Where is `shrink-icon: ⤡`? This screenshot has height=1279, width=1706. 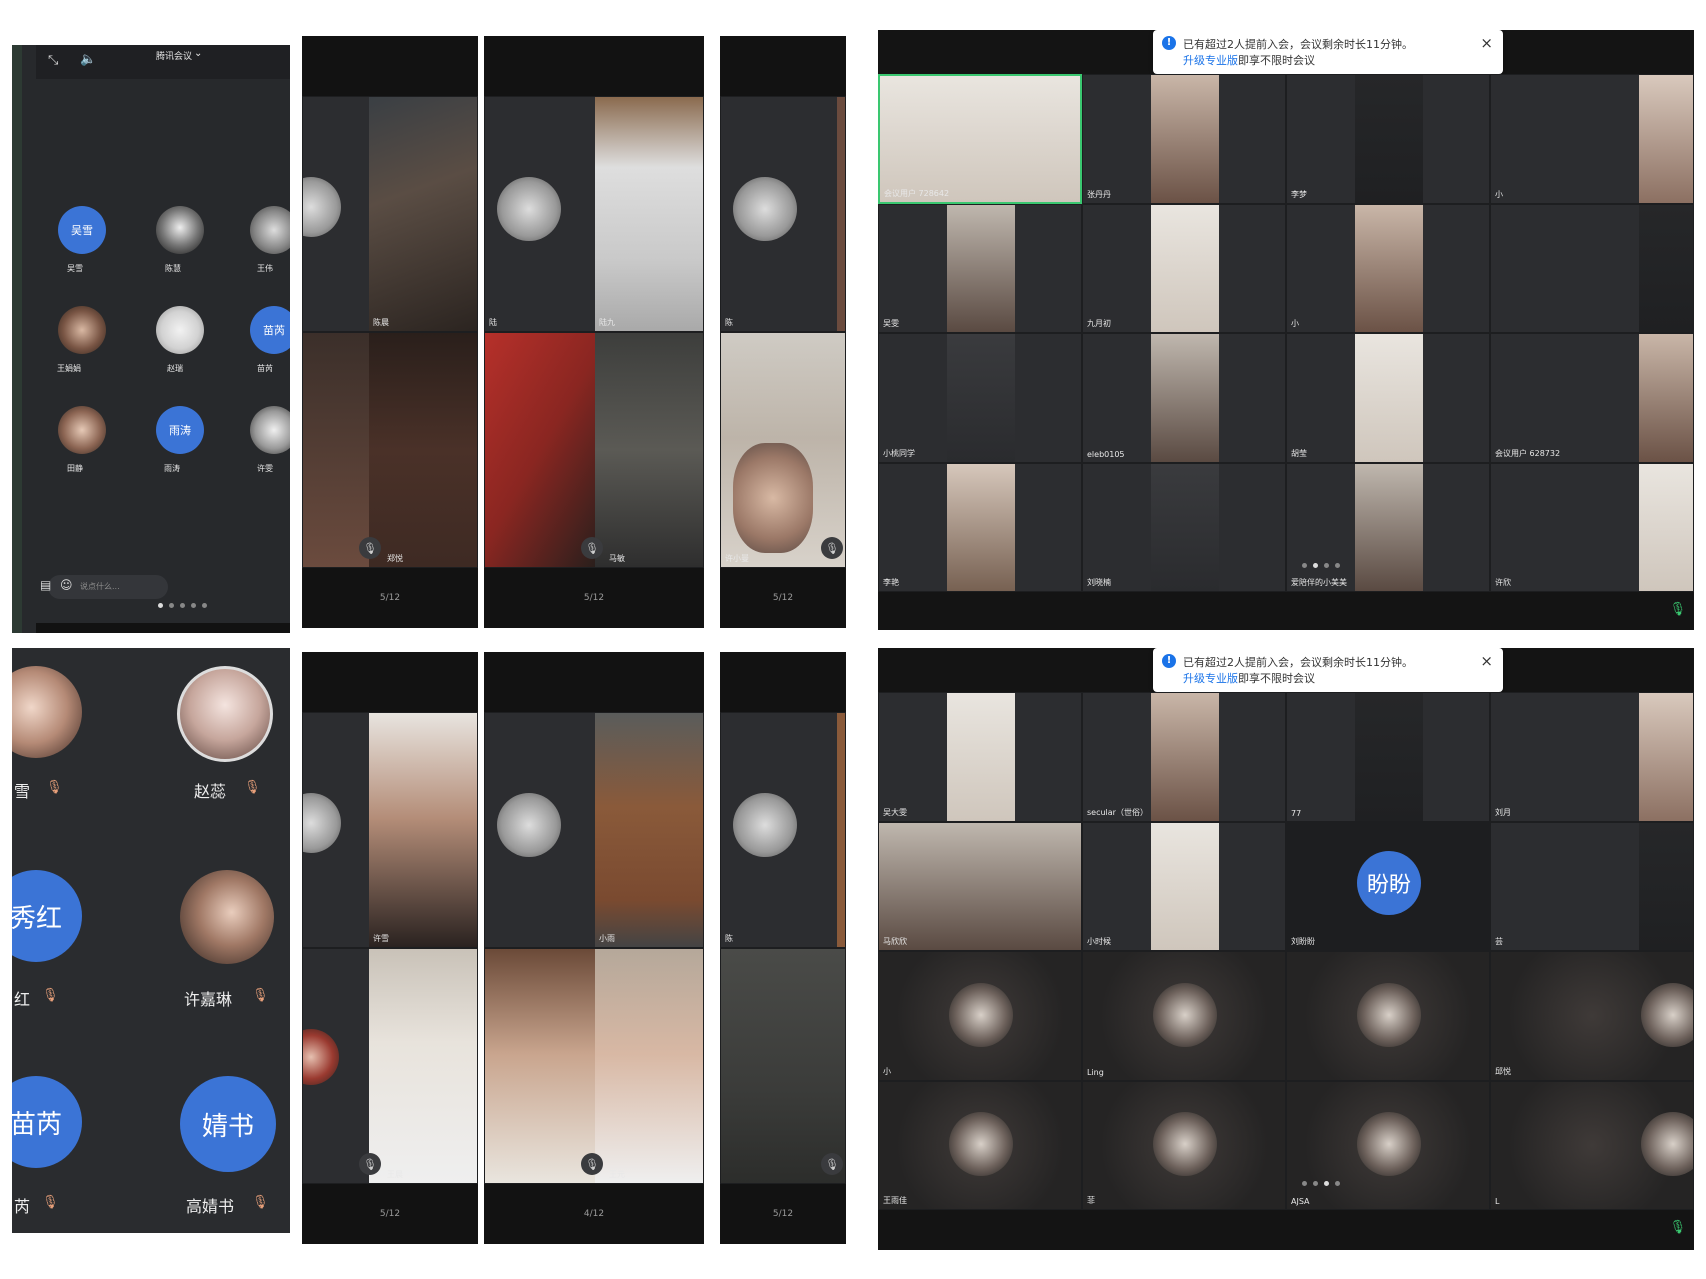
shrink-icon: ⤡ is located at coordinates (53, 60).